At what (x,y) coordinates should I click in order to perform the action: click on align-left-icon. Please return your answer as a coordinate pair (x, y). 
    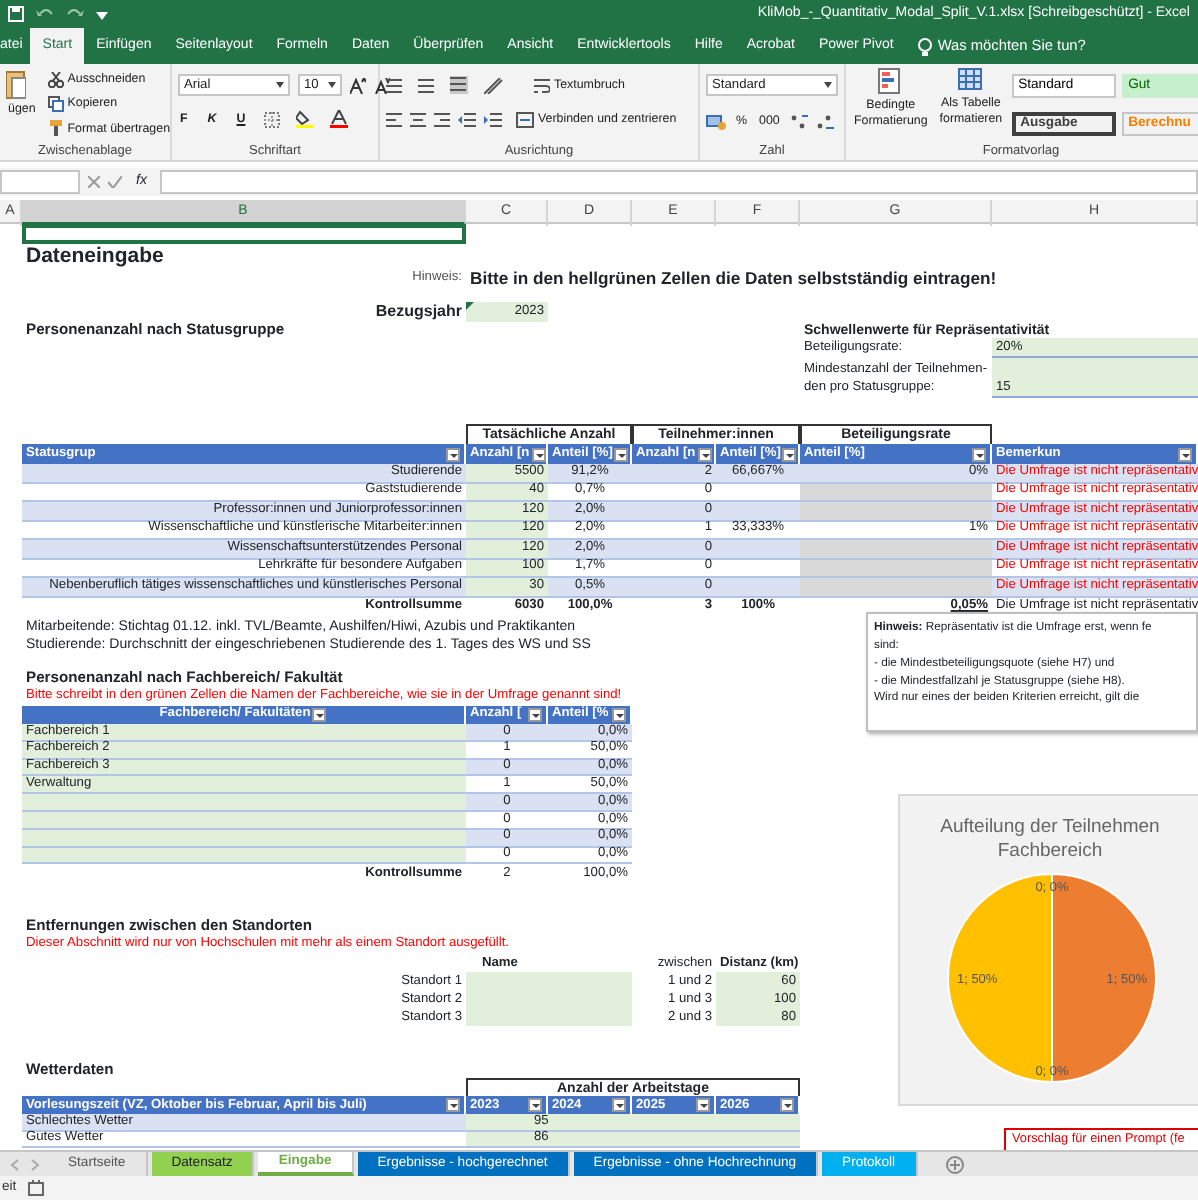
    Looking at the image, I should click on (394, 119).